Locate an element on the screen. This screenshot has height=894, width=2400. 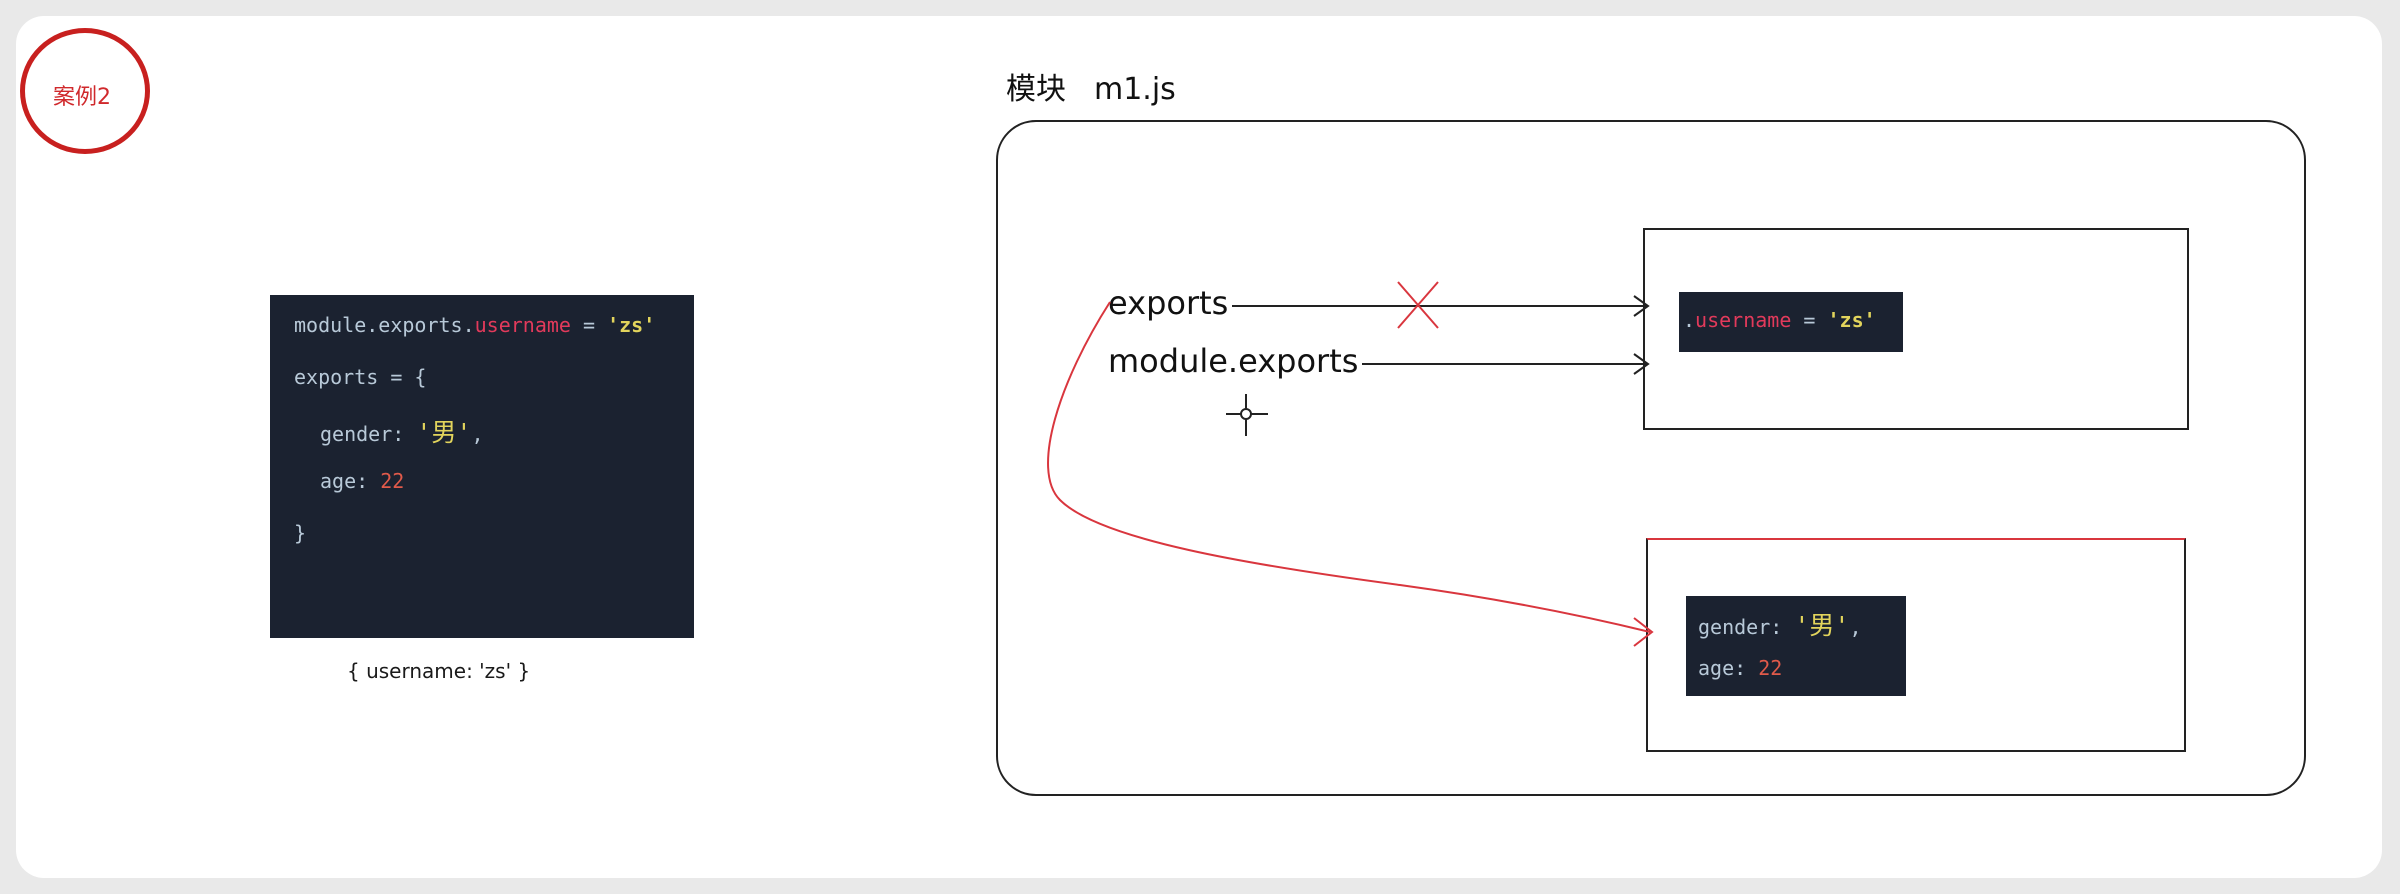
reassign-curve is located at coordinates (1349, 467).